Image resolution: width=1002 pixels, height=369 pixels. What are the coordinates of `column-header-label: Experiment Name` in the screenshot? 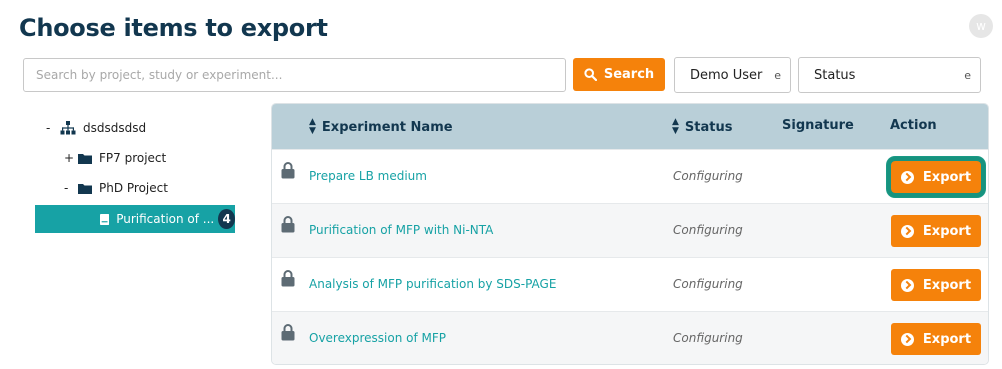 It's located at (387, 127).